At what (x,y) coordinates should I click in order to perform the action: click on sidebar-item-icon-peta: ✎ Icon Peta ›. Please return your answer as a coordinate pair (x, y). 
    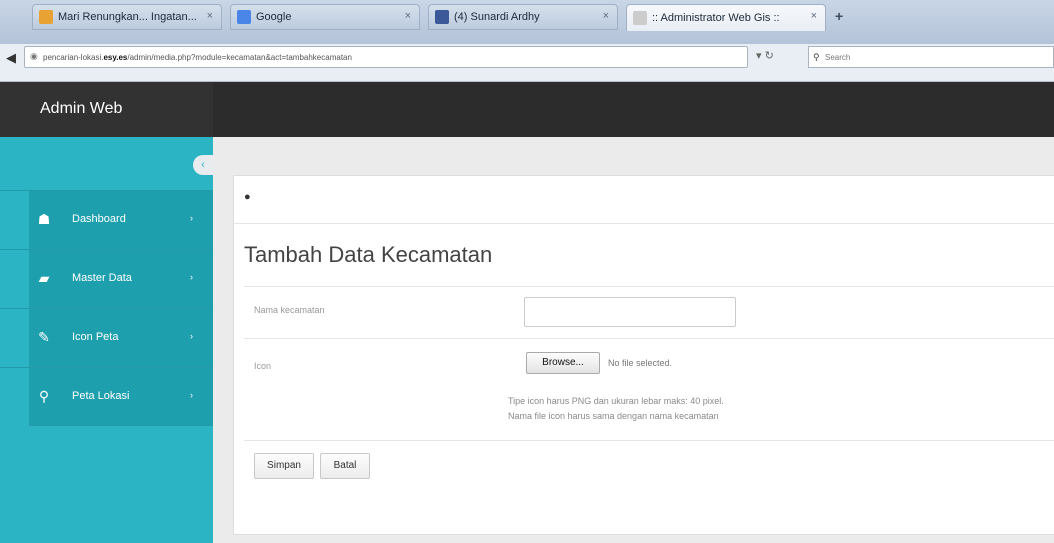
    Looking at the image, I should click on (106, 337).